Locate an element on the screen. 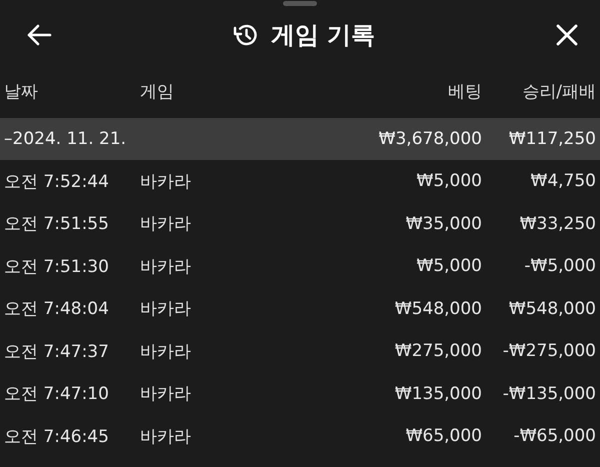  window-title: 게임 기록 is located at coordinates (323, 35).